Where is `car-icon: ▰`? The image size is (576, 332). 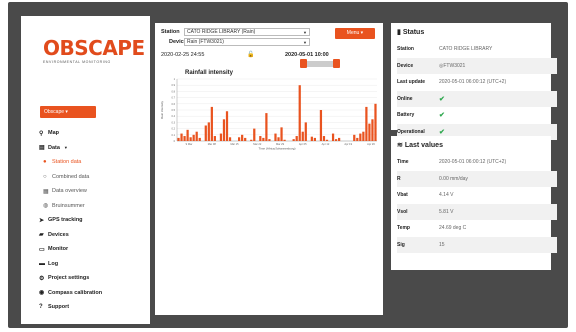
car-icon: ▰ is located at coordinates (41, 235).